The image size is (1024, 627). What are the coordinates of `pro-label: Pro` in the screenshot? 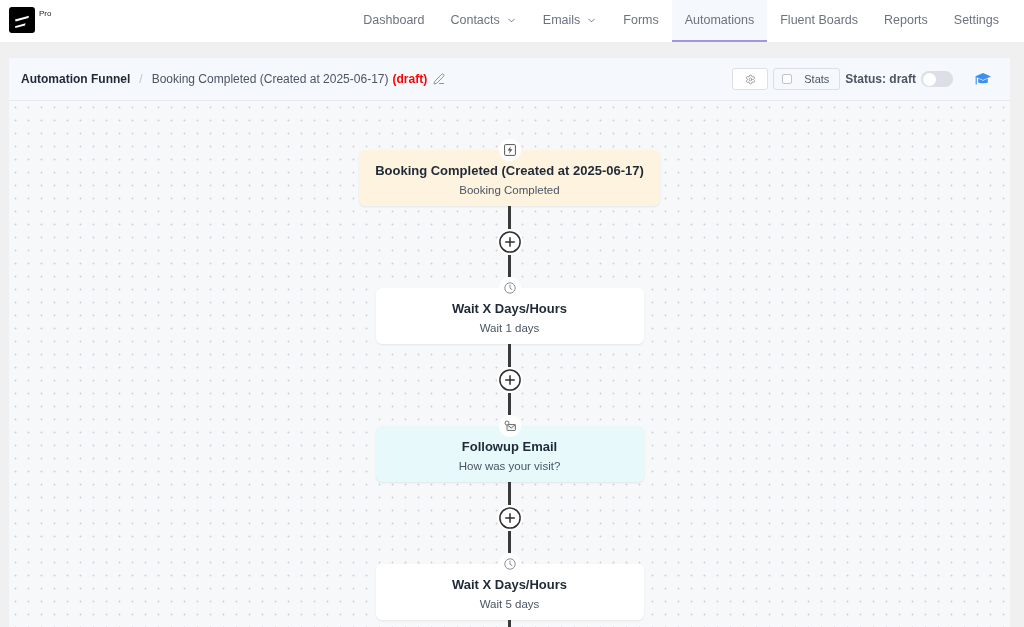 It's located at (45, 14).